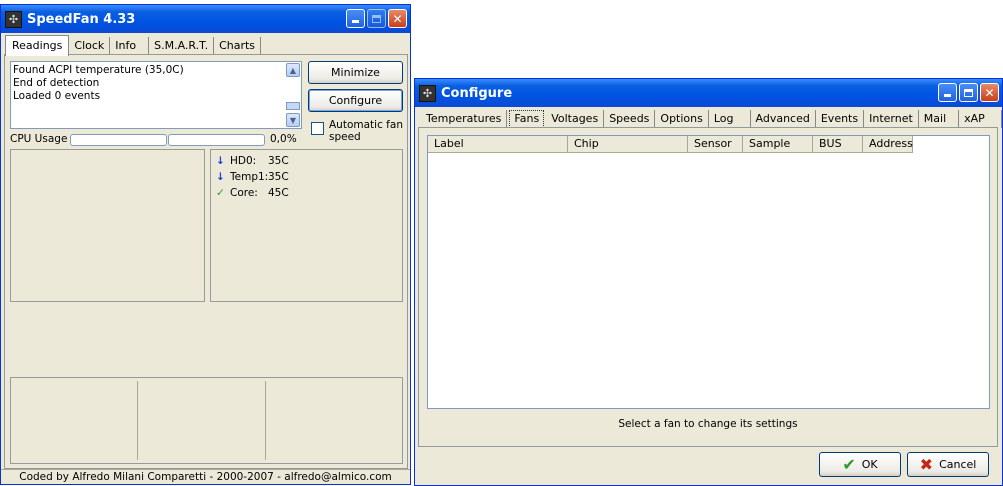 The image size is (1003, 486). Describe the element at coordinates (840, 119) in the screenshot. I see `tab-events: Events` at that location.